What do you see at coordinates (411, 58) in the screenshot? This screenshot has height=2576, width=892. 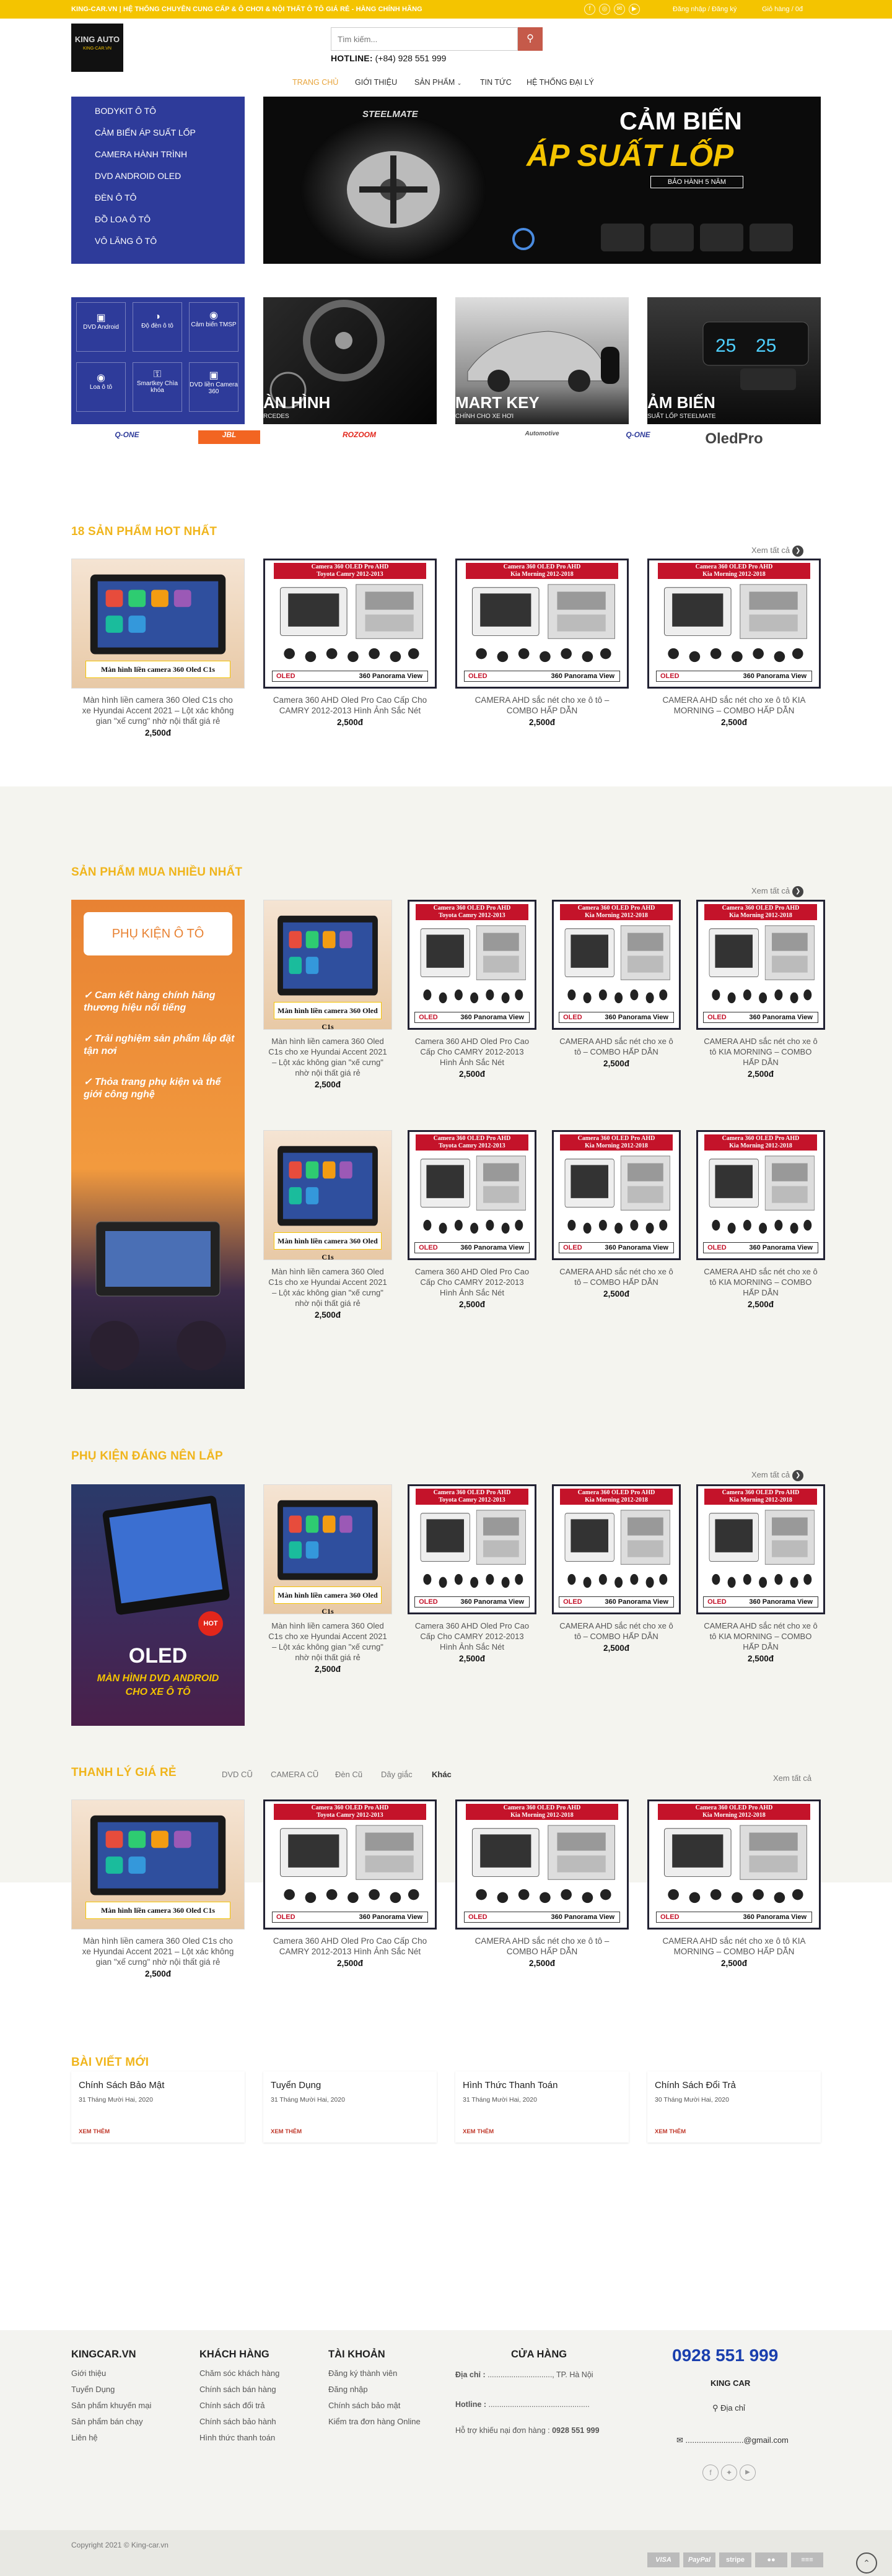 I see `hotline-number: (+84) 928 551 999` at bounding box center [411, 58].